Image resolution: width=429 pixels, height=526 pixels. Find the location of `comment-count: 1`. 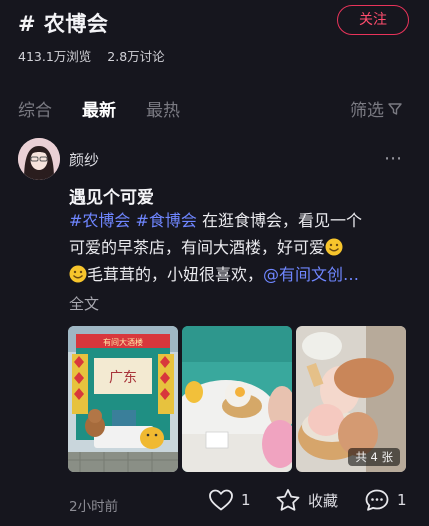

comment-count: 1 is located at coordinates (402, 500).